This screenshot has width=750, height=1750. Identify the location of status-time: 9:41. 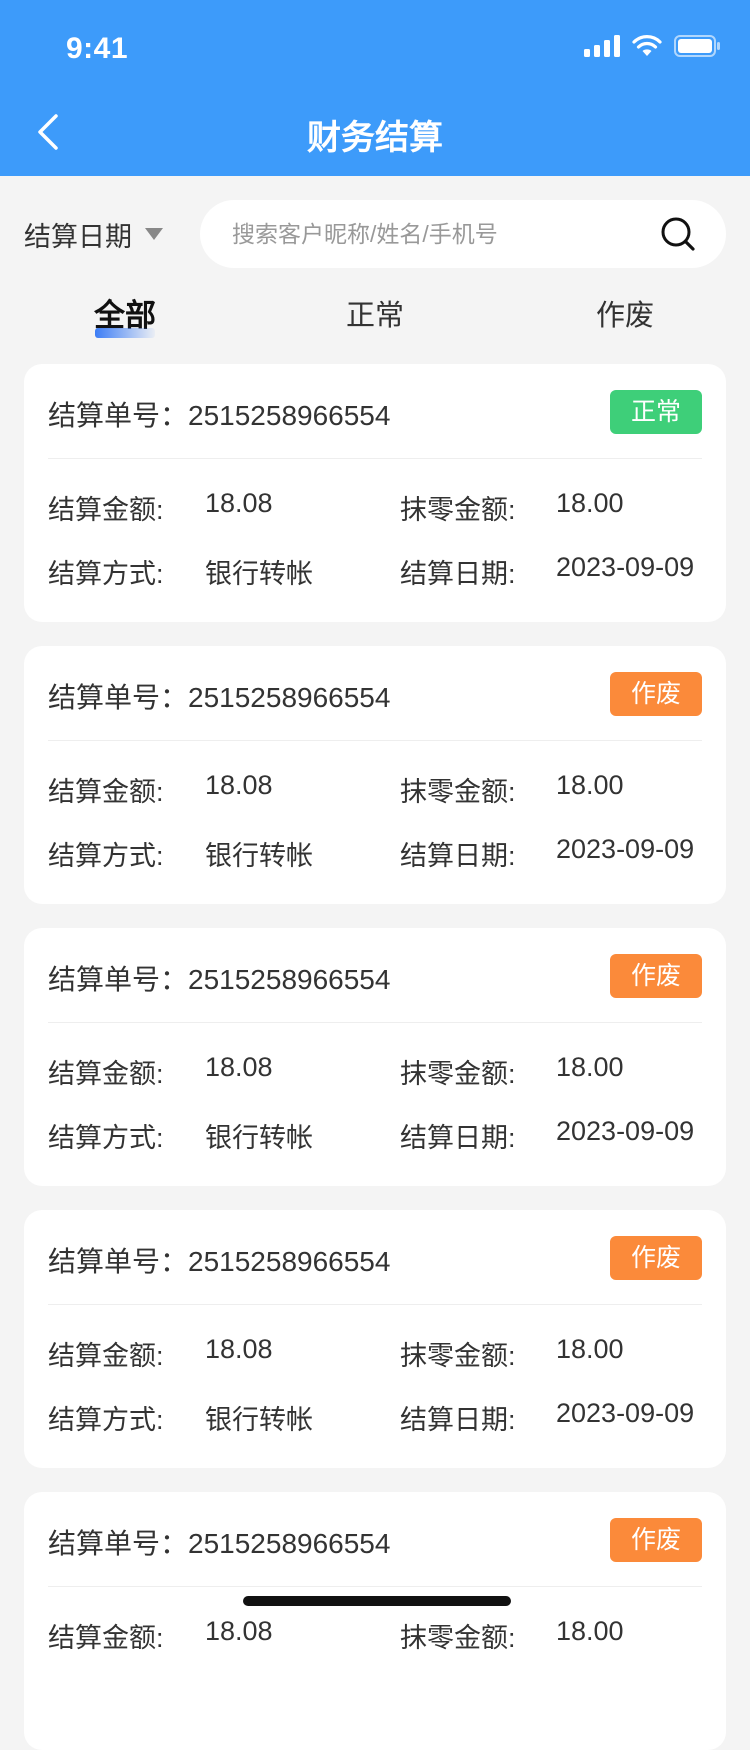
(97, 48).